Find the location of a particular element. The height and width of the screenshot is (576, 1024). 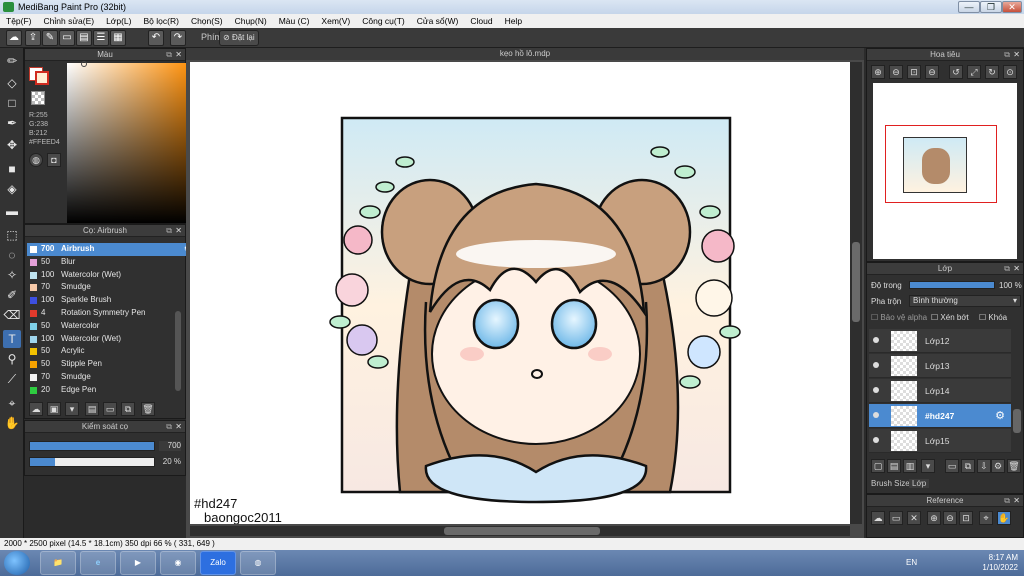

layer-row: Lớp12 is located at coordinates (940, 341).